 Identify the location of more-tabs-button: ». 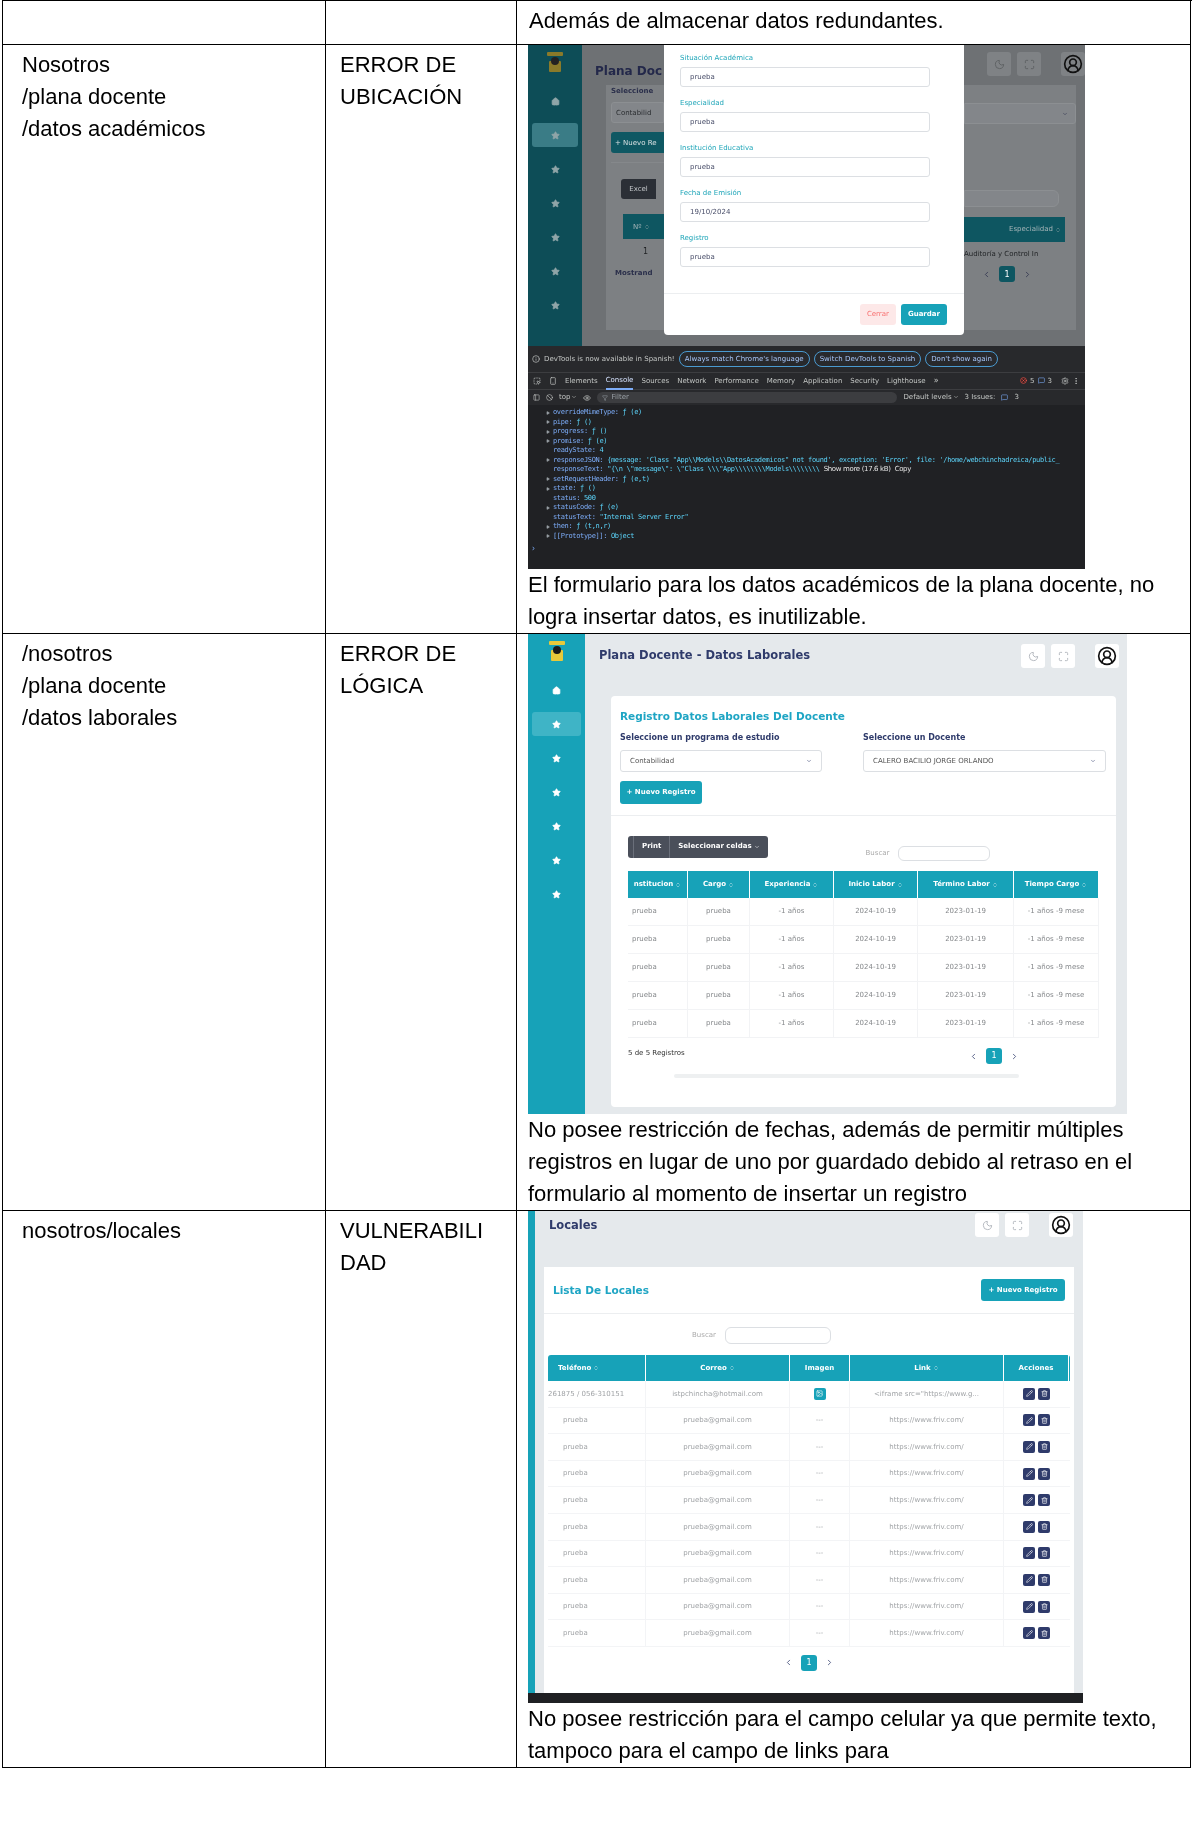
(936, 381).